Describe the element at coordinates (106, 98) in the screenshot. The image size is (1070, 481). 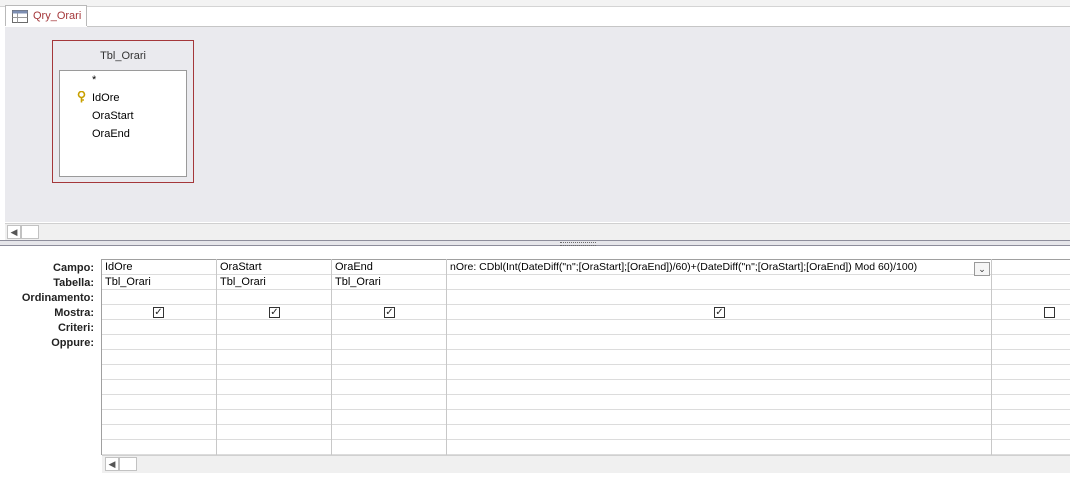
I see `field-item-idore: IdOre` at that location.